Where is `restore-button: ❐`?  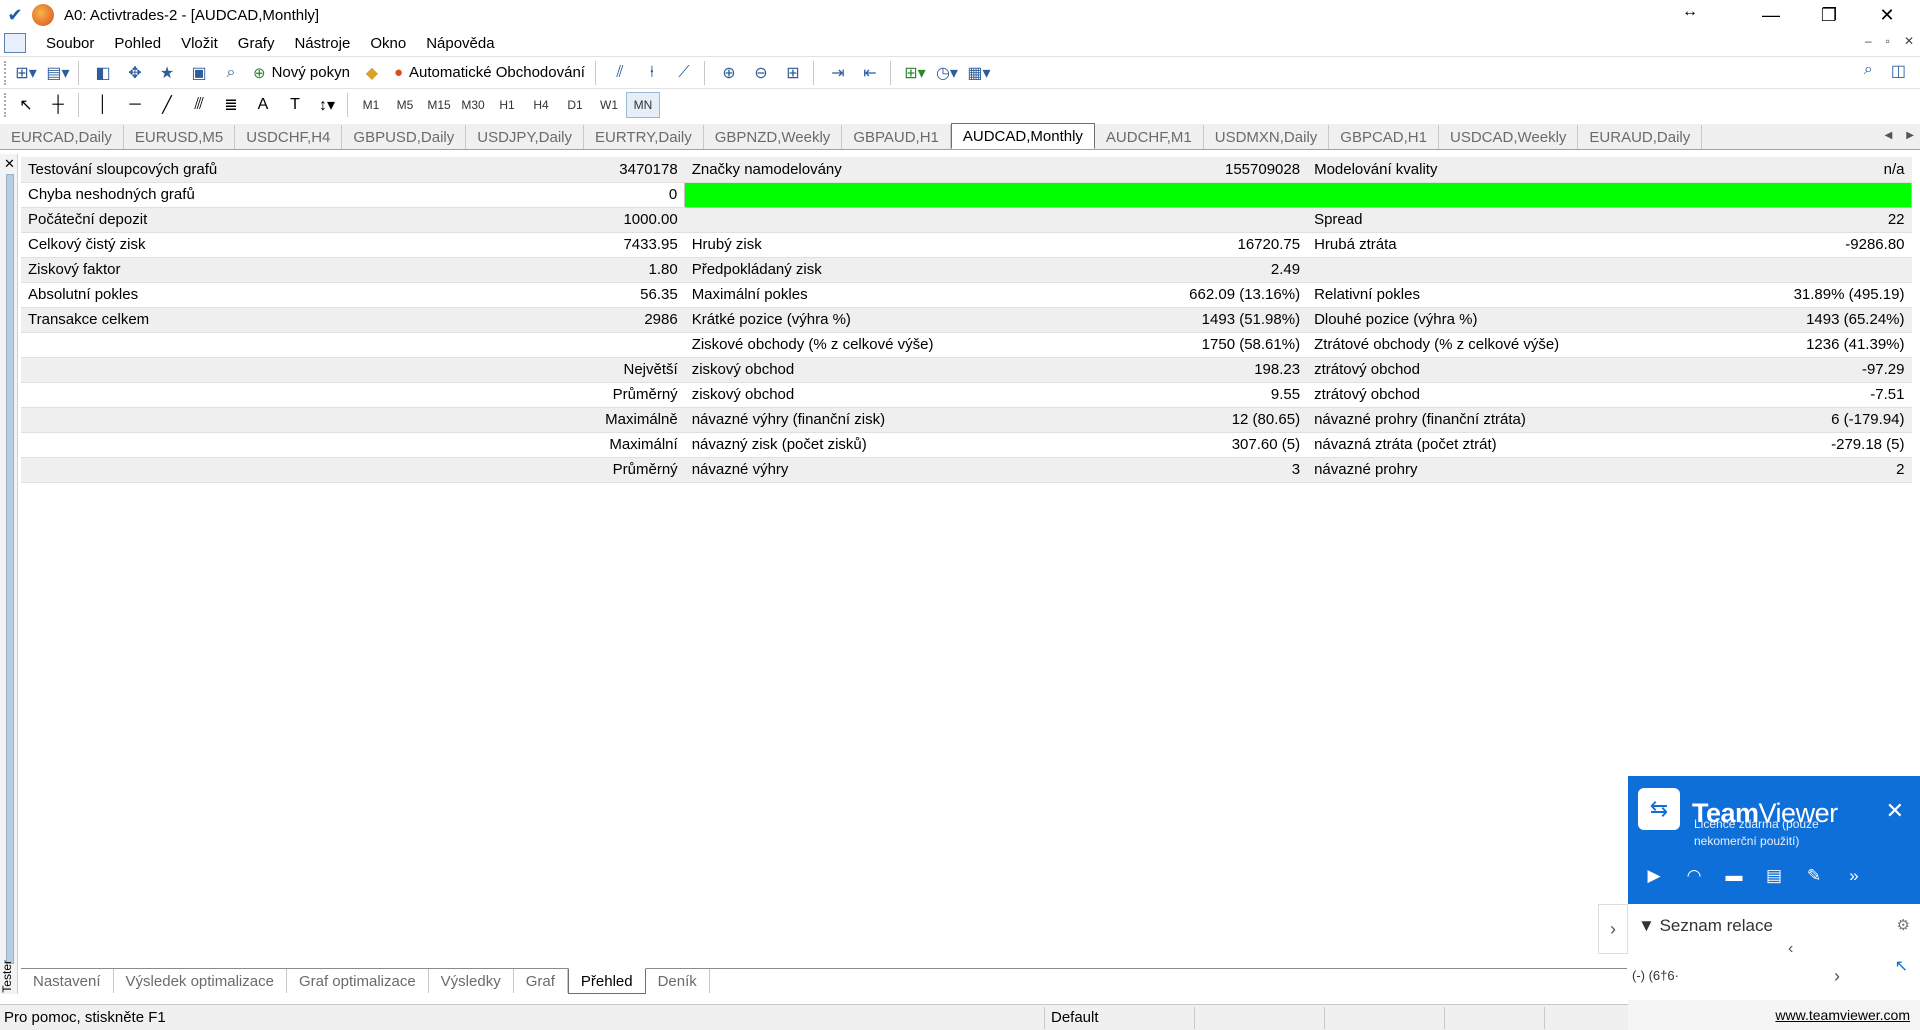 restore-button: ❐ is located at coordinates (1829, 15).